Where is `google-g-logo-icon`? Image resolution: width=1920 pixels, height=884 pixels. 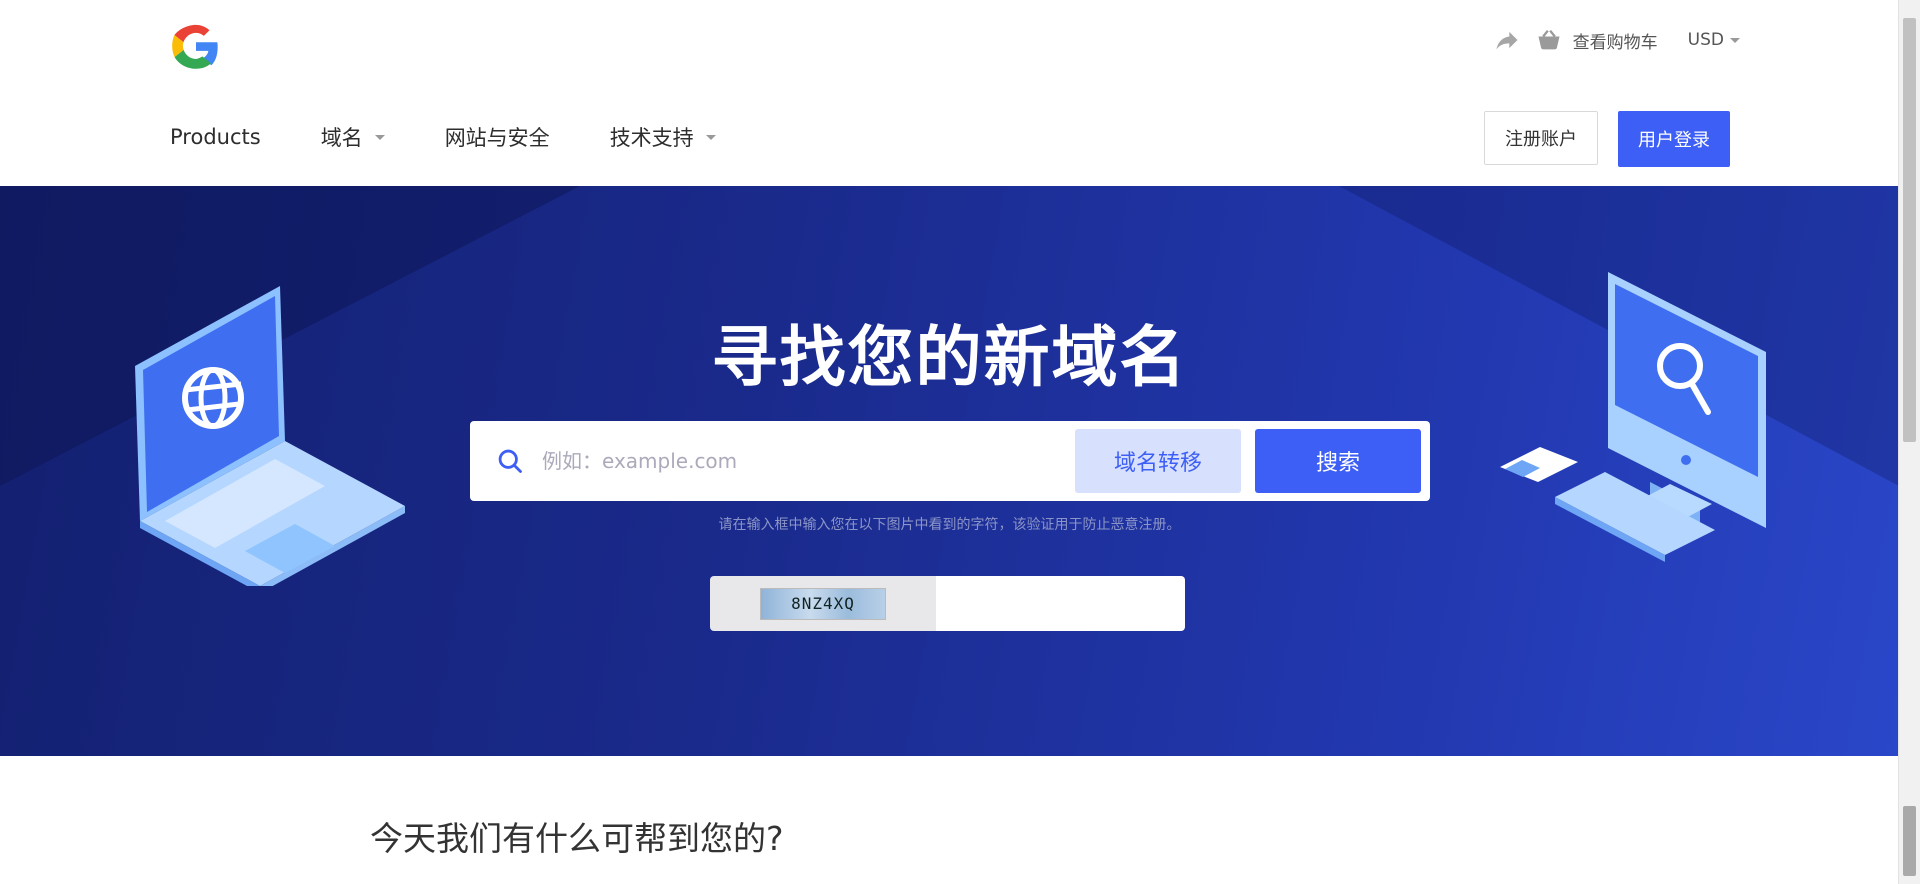
google-g-logo-icon is located at coordinates (196, 46).